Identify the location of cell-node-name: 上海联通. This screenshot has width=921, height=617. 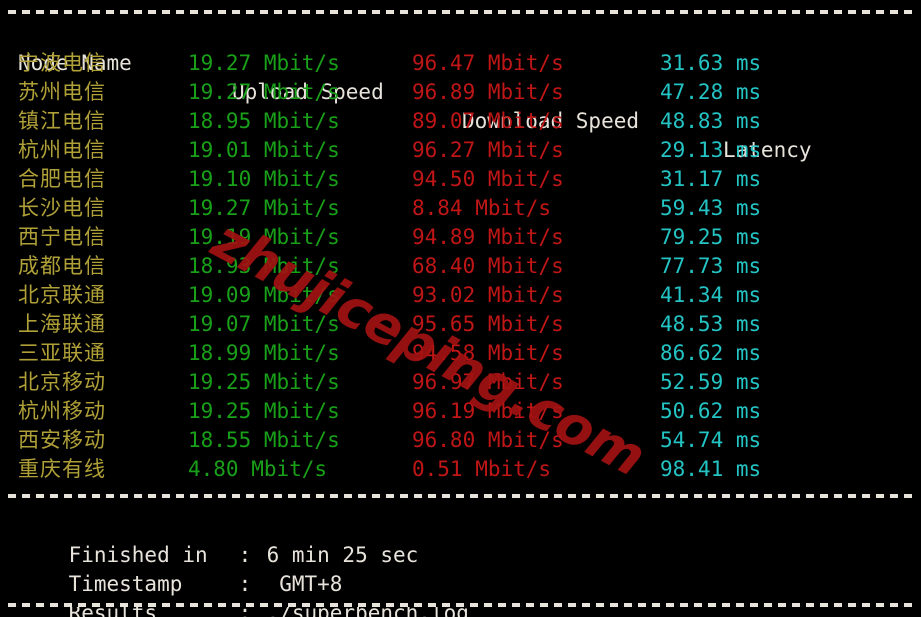
(62, 324).